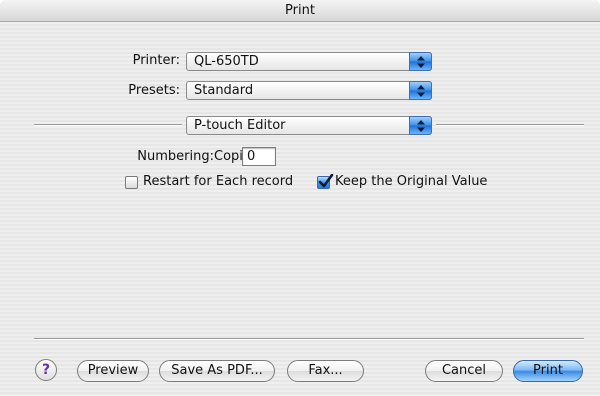  I want to click on keep-original-checkbox, so click(325, 181).